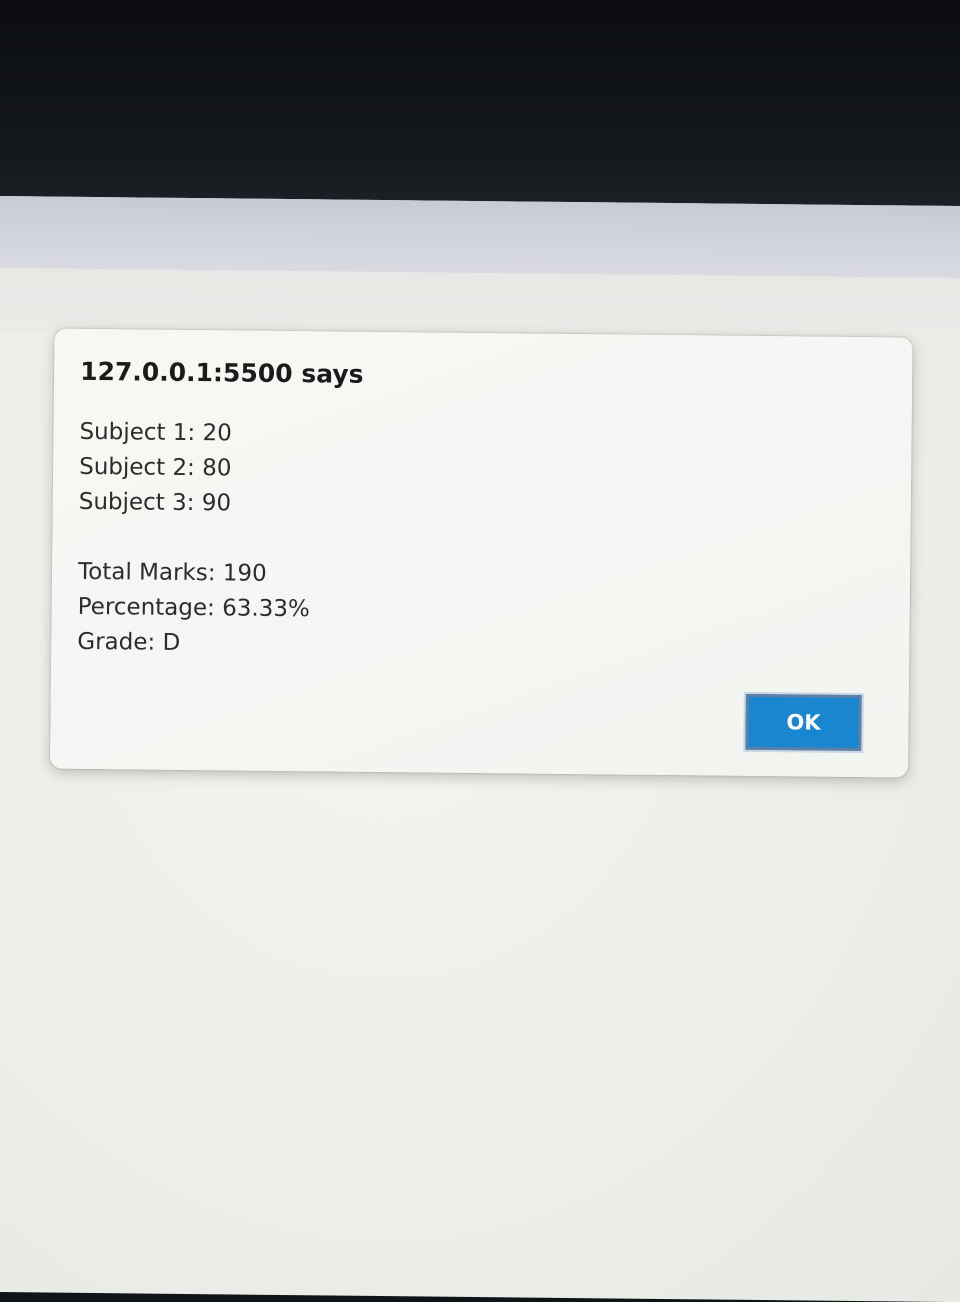 This screenshot has width=960, height=1302. Describe the element at coordinates (480, 237) in the screenshot. I see `browser-toolbar` at that location.